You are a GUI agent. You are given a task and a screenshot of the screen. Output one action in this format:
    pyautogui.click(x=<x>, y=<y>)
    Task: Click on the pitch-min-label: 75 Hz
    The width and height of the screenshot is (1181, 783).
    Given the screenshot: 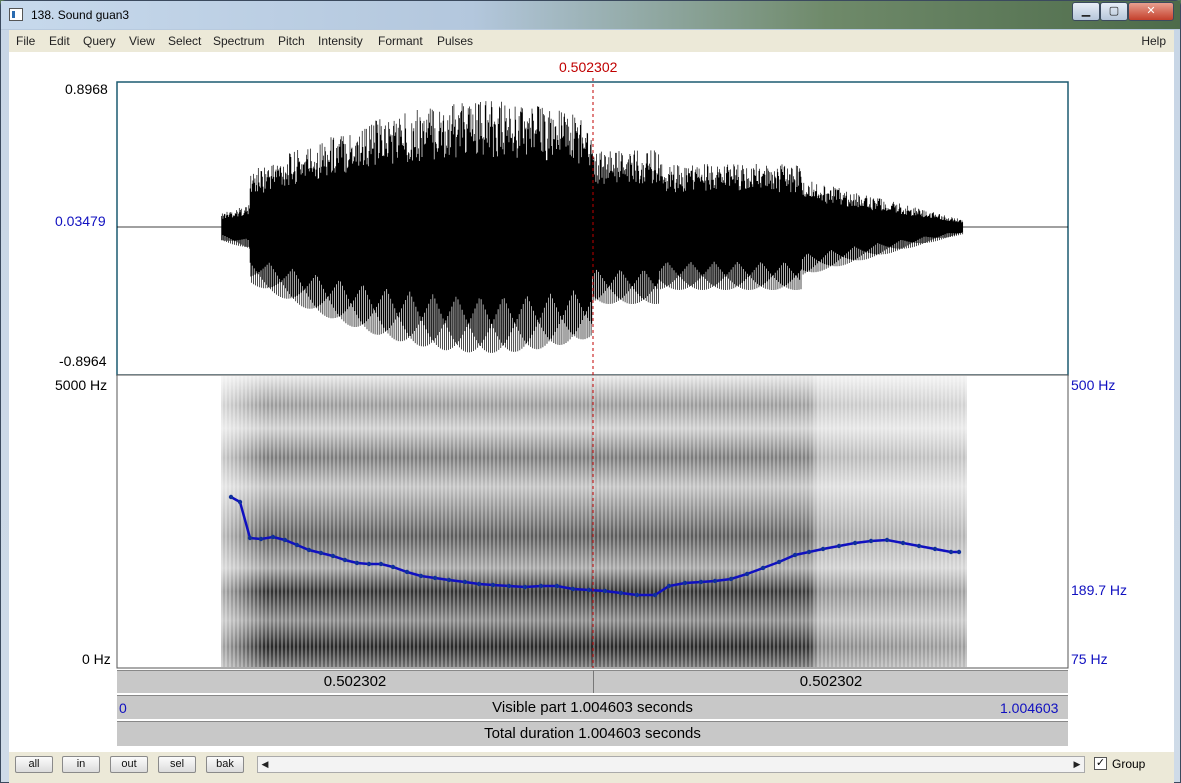 What is the action you would take?
    pyautogui.click(x=1089, y=659)
    